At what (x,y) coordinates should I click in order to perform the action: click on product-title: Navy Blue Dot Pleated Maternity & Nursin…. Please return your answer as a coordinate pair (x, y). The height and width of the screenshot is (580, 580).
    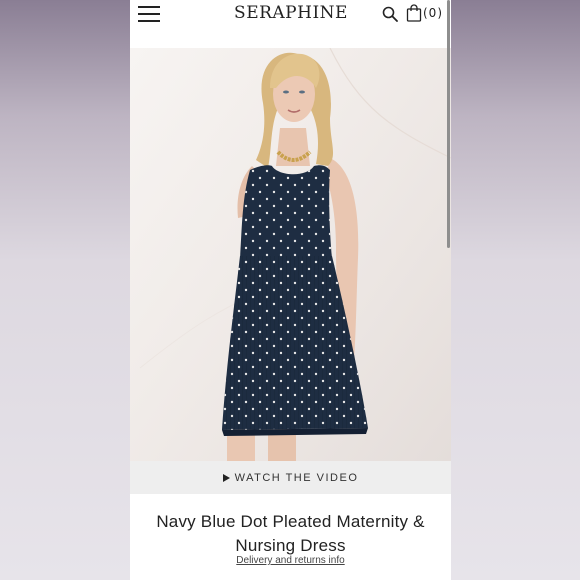
    Looking at the image, I should click on (290, 533).